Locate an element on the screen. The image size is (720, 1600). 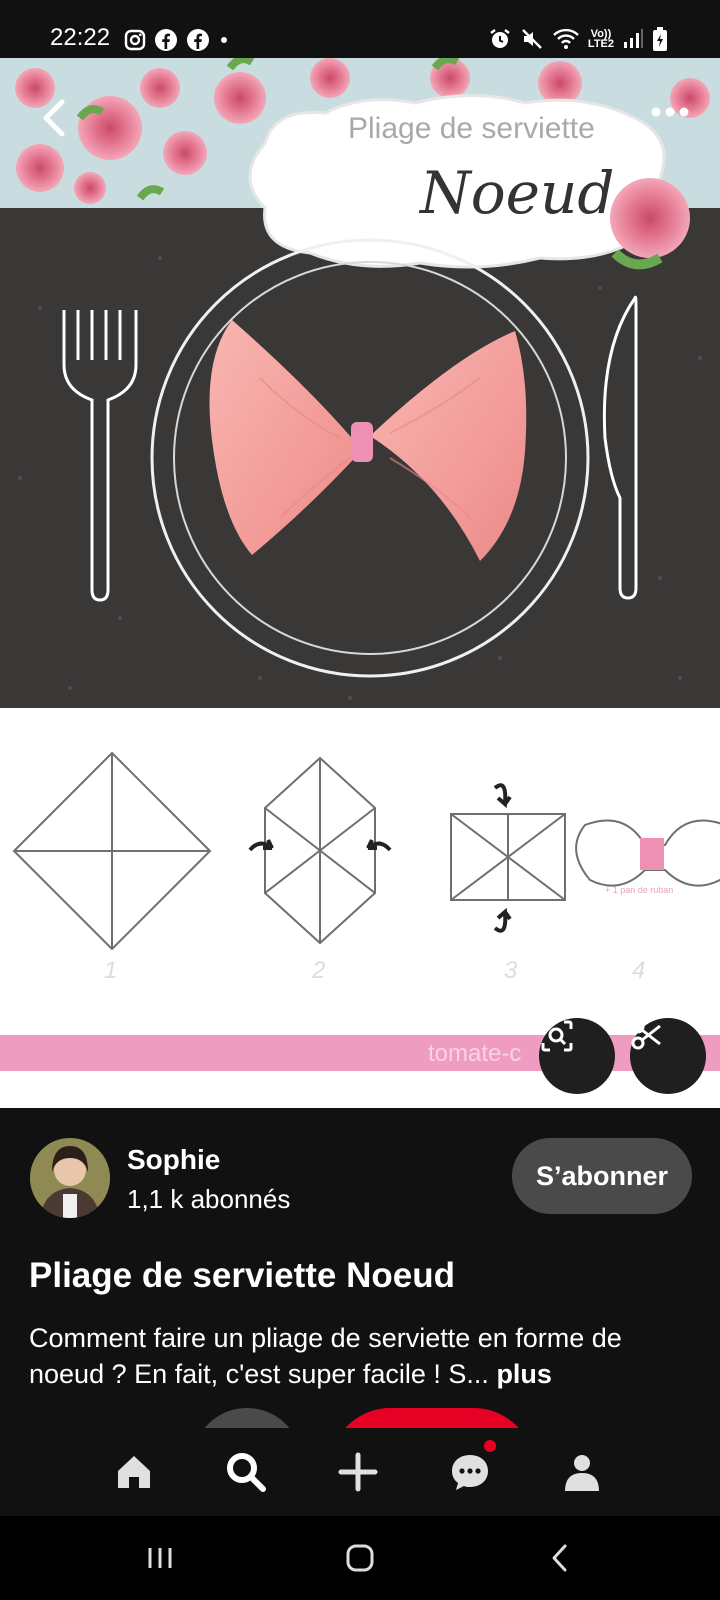
profile-icon is located at coordinates (582, 1473).